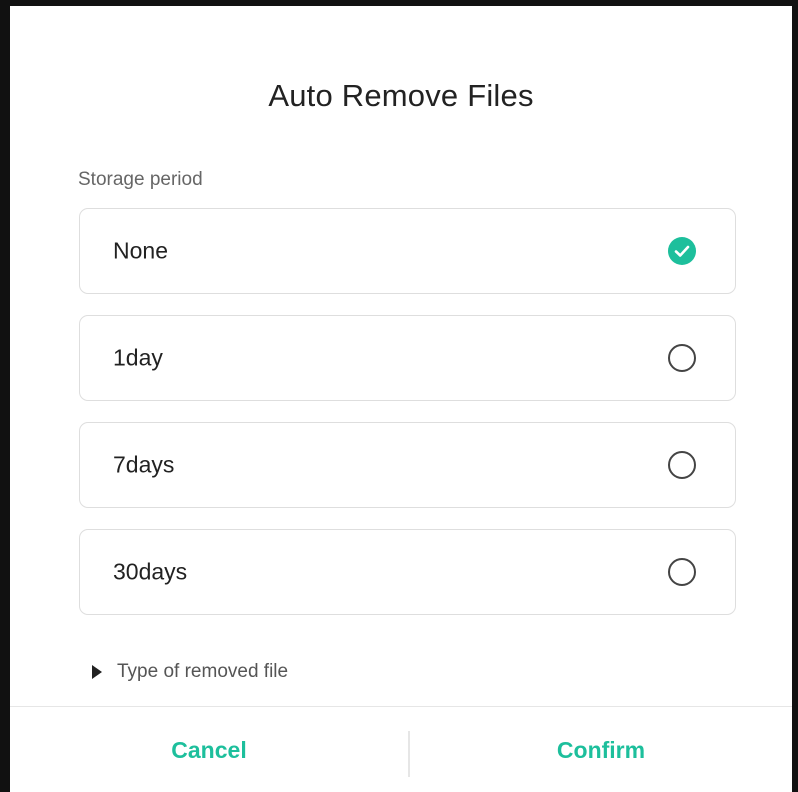  I want to click on option-7days: 7days, so click(407, 465).